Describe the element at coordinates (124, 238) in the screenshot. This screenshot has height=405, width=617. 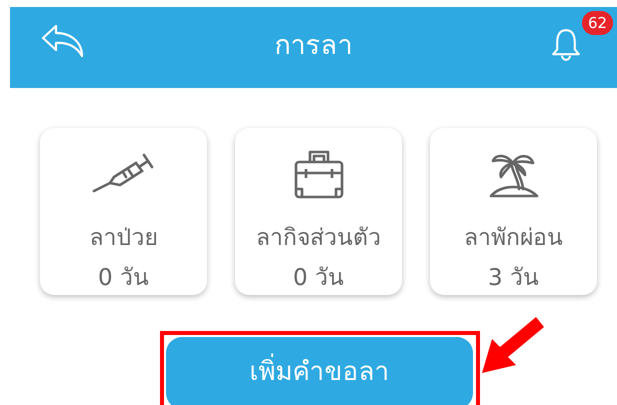
I see `leave-type-label: ลาป่วย` at that location.